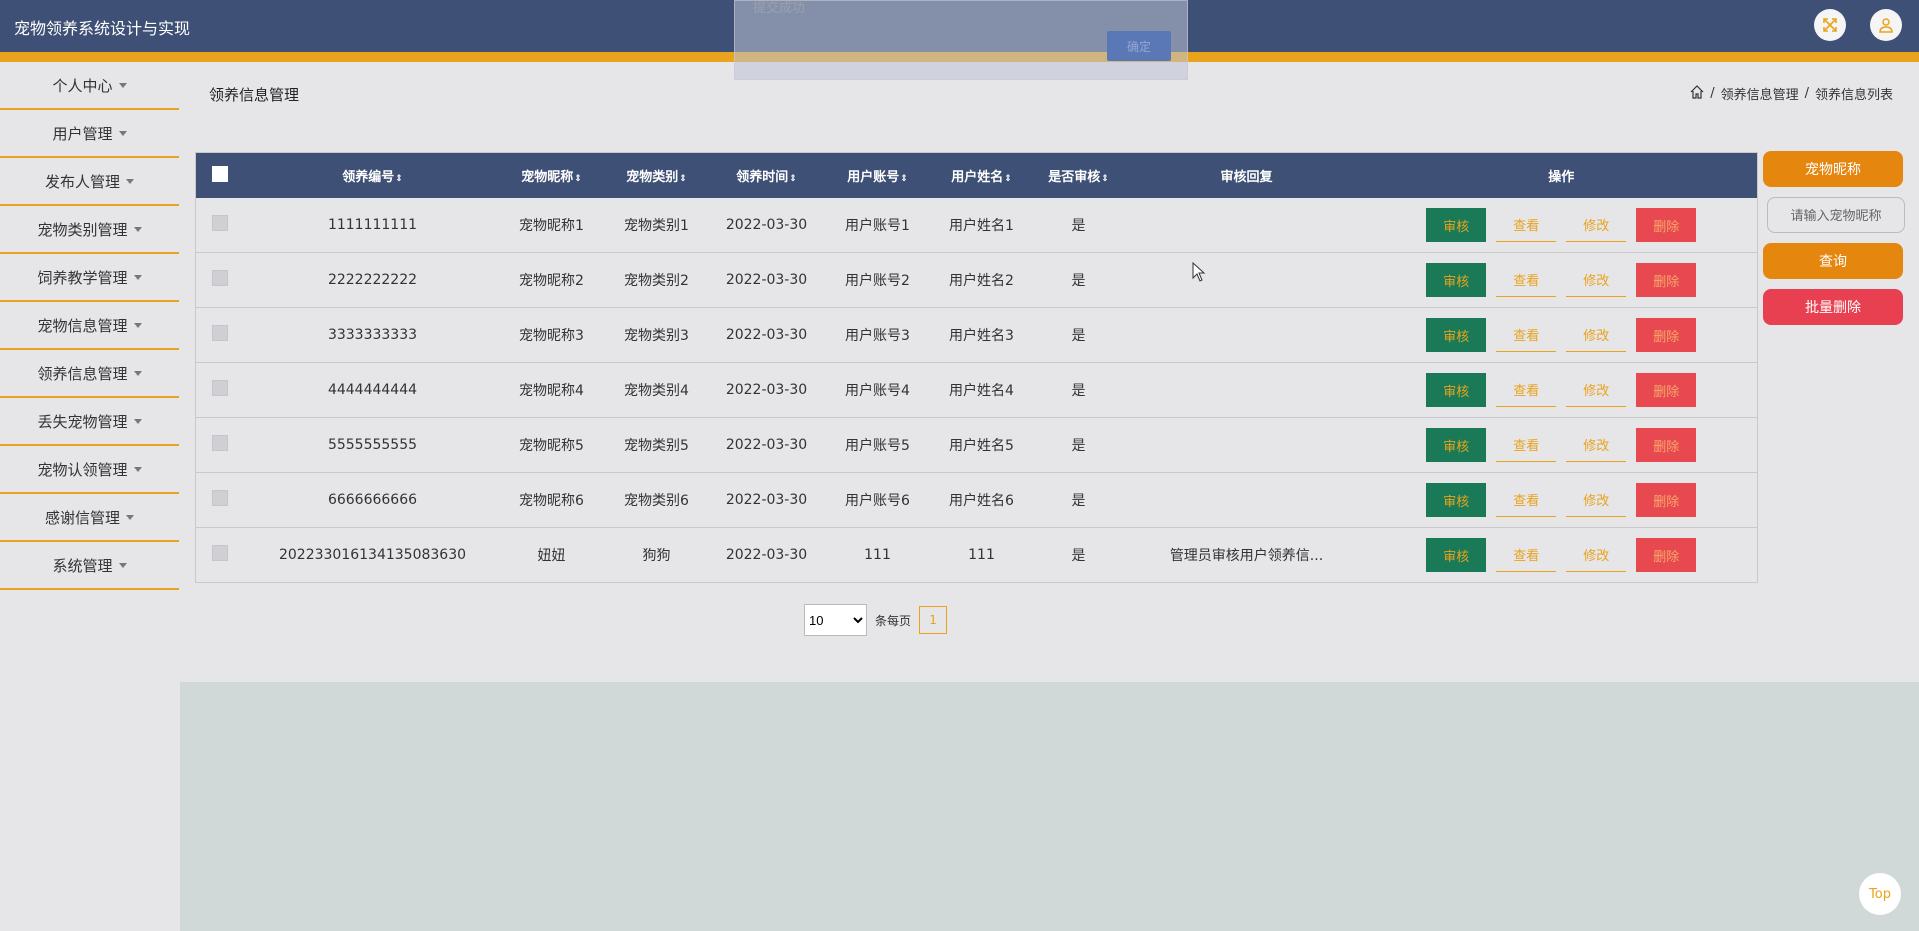  I want to click on sidebar-item-users: 用户管理, so click(89, 134).